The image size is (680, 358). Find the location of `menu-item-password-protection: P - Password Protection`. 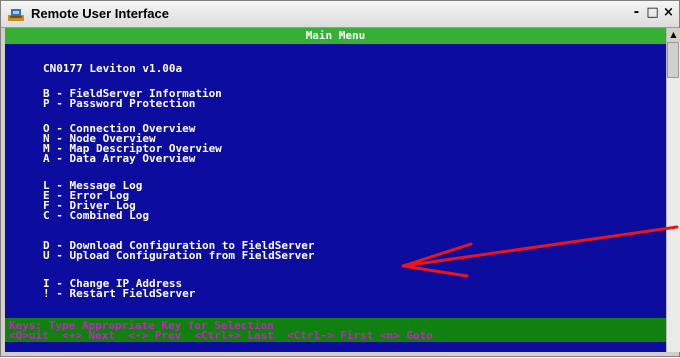

menu-item-password-protection: P - Password Protection is located at coordinates (119, 103).